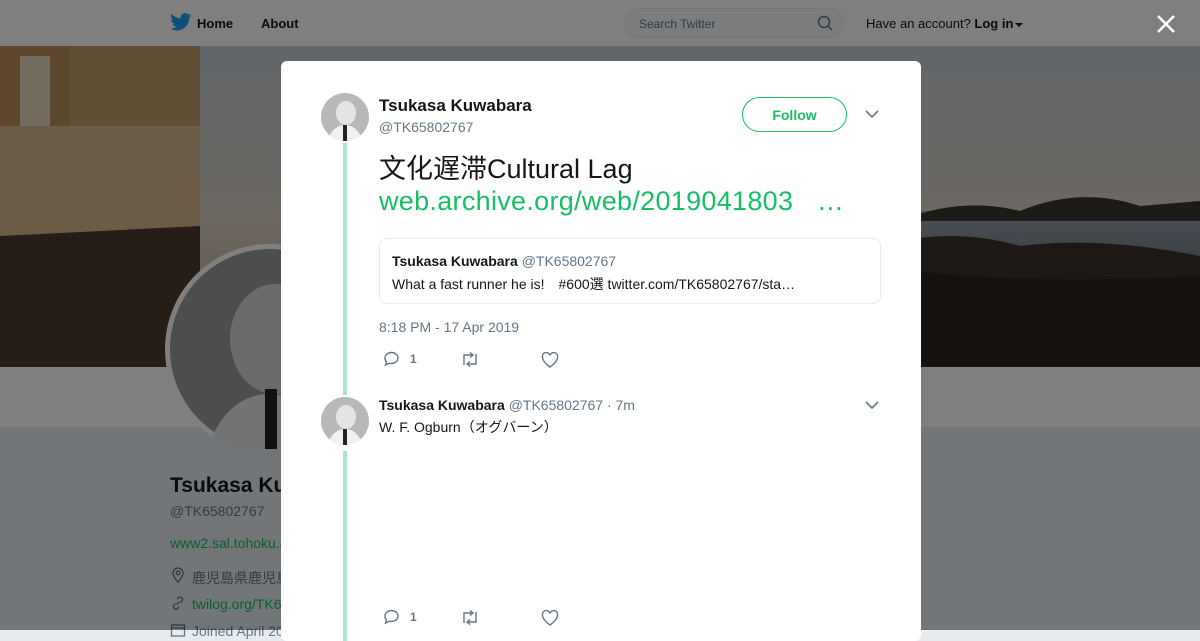 The image size is (1200, 641). What do you see at coordinates (468, 427) in the screenshot?
I see `reply-text: W. F. Ogburn（オグバーン）` at bounding box center [468, 427].